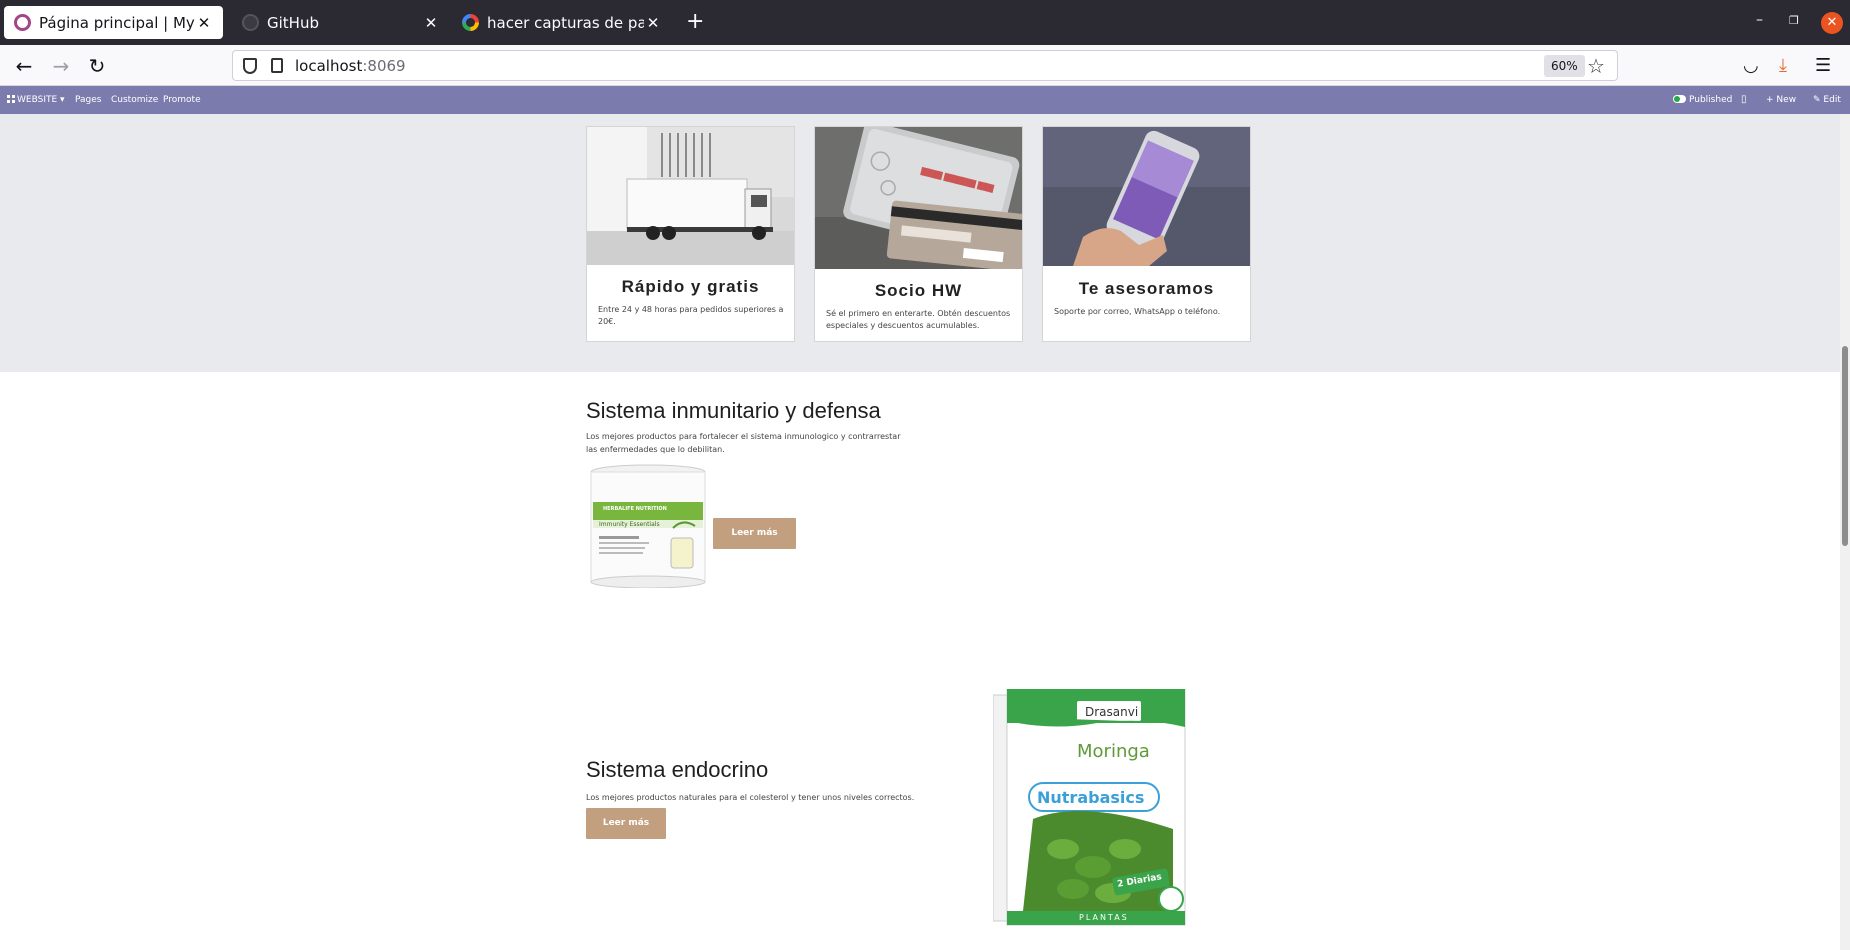 The width and height of the screenshot is (1850, 950). Describe the element at coordinates (1137, 311) in the screenshot. I see `feature-text: Soporte por correo, WhatsApp o teléfono.` at that location.